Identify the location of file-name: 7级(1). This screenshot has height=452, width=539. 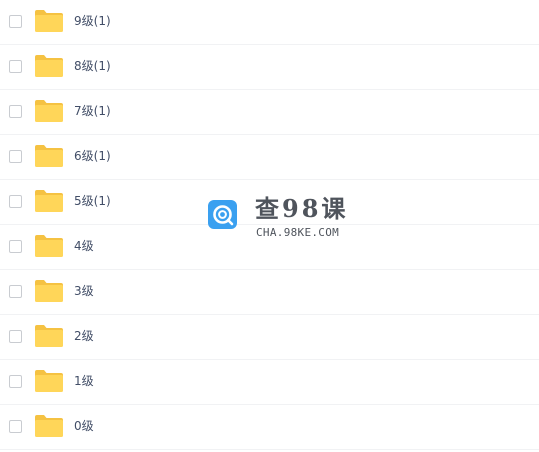
(92, 111).